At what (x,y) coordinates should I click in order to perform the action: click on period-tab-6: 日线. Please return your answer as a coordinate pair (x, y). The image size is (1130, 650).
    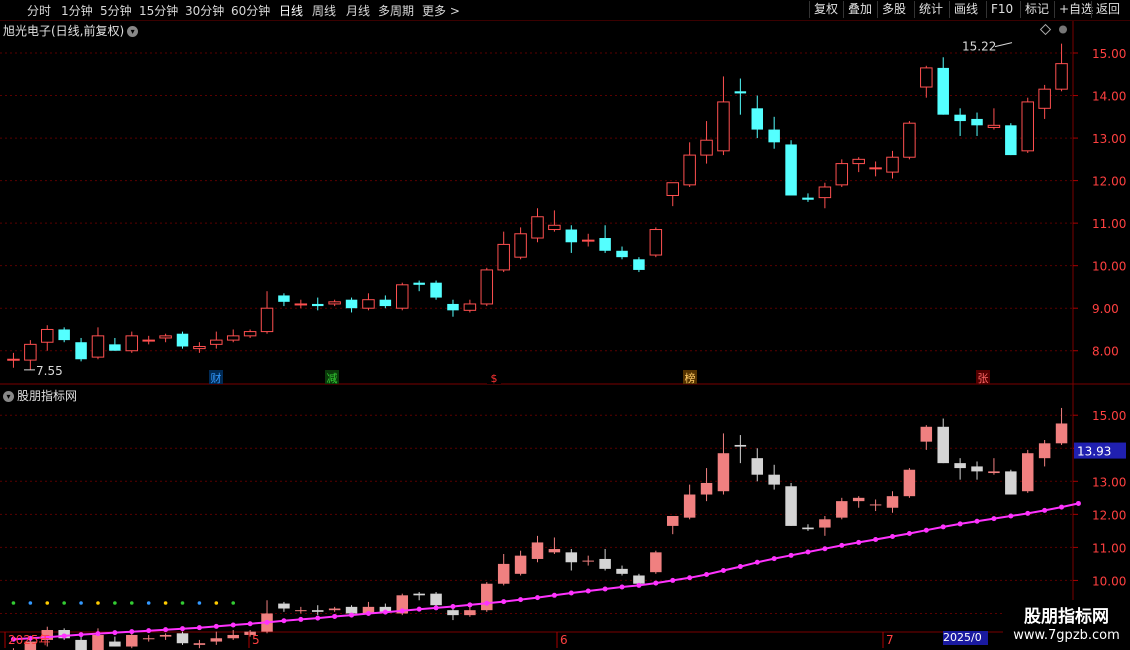
    Looking at the image, I should click on (291, 10).